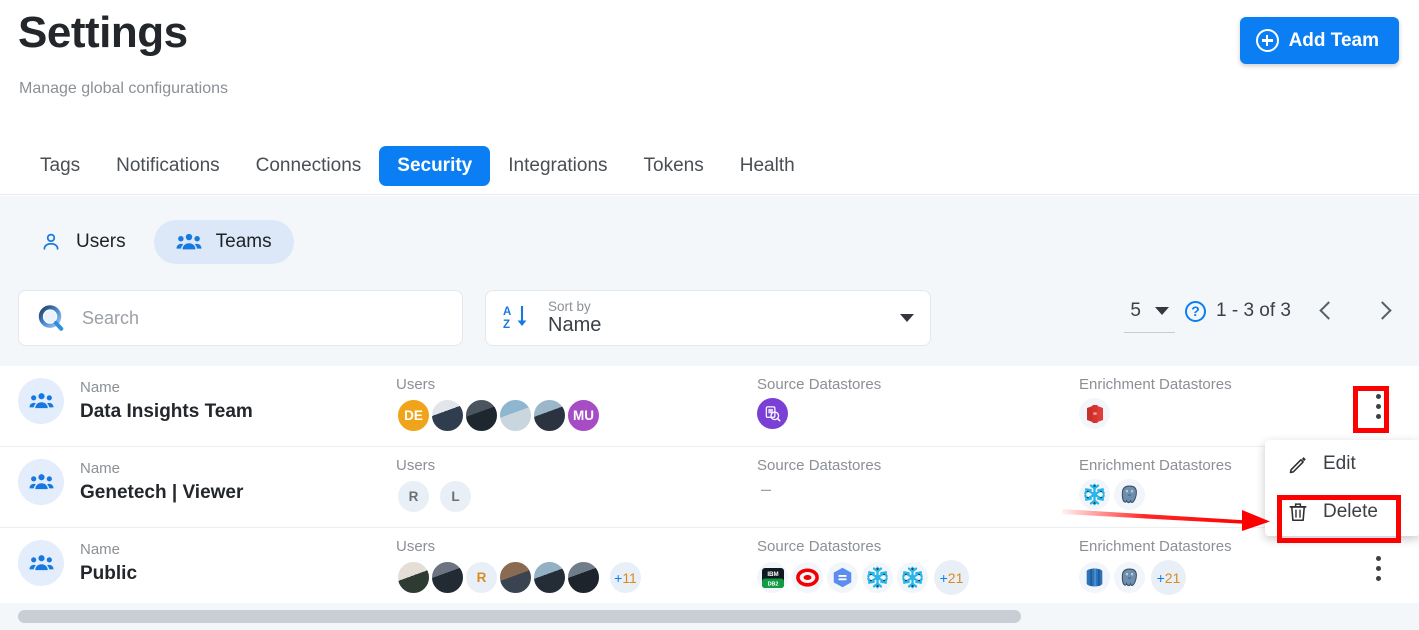 This screenshot has height=630, width=1419. I want to click on chevron-right-icon, so click(1384, 311).